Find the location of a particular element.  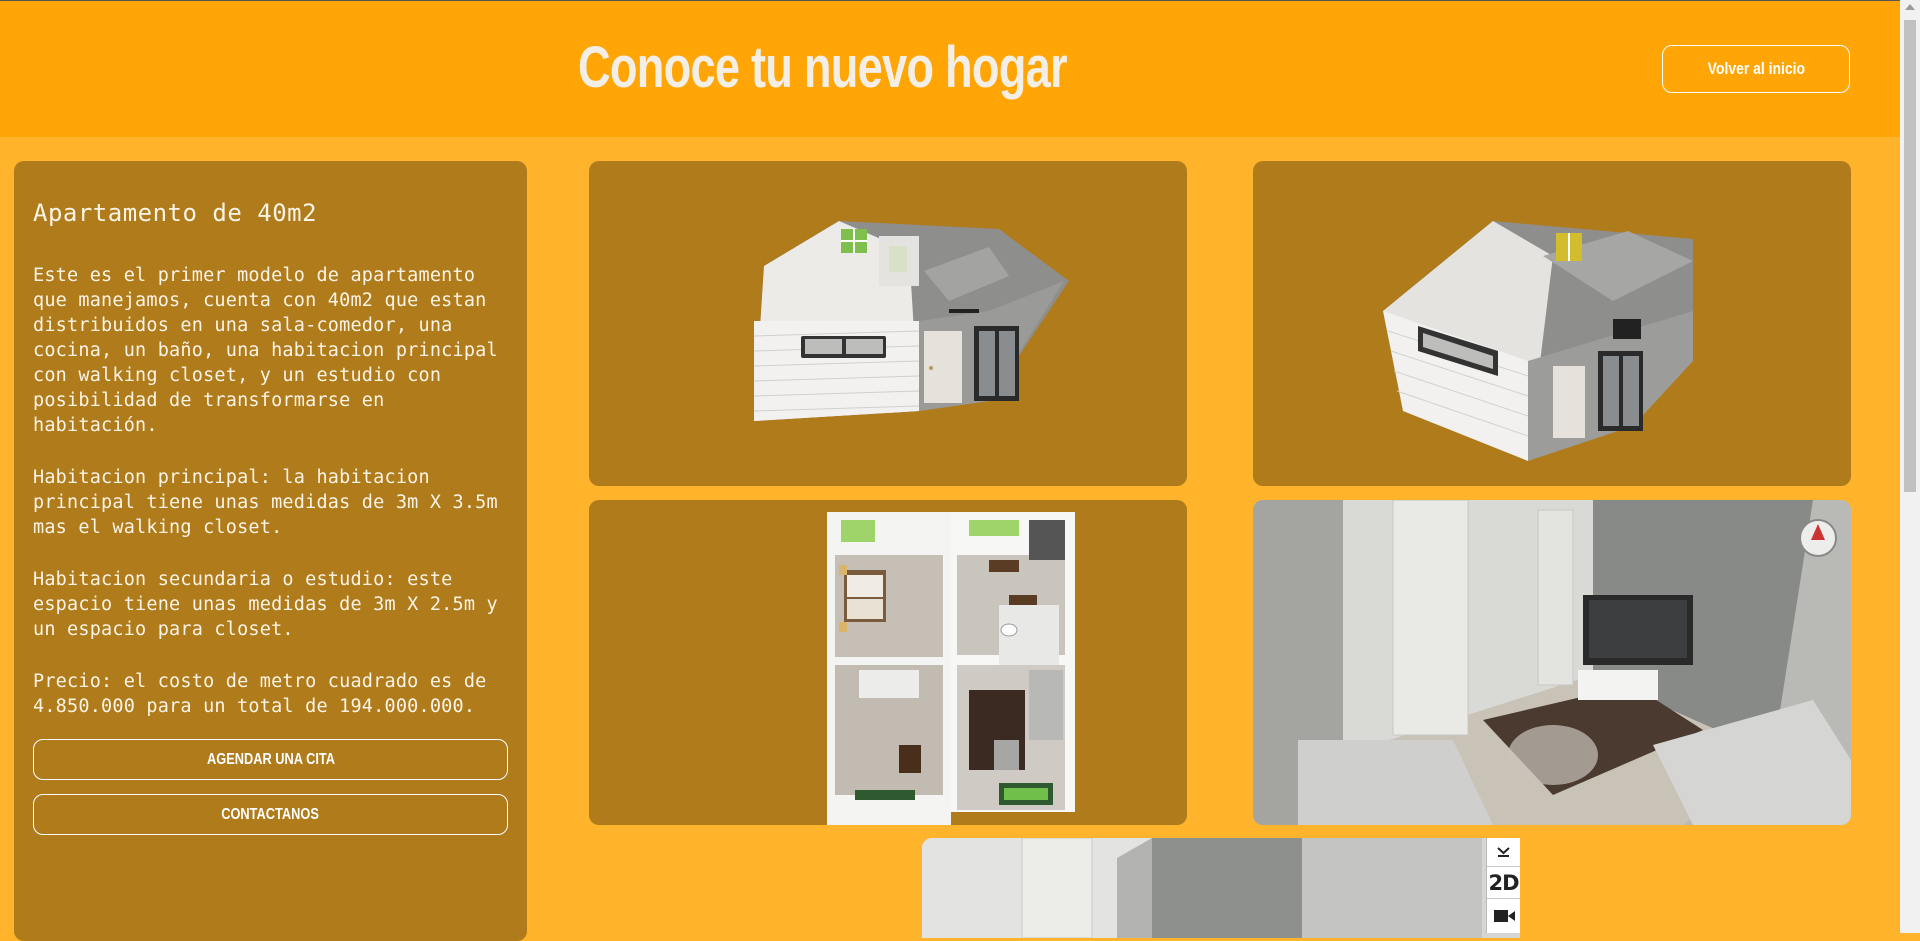

contact-us-button: CONTACTANOS is located at coordinates (270, 814).